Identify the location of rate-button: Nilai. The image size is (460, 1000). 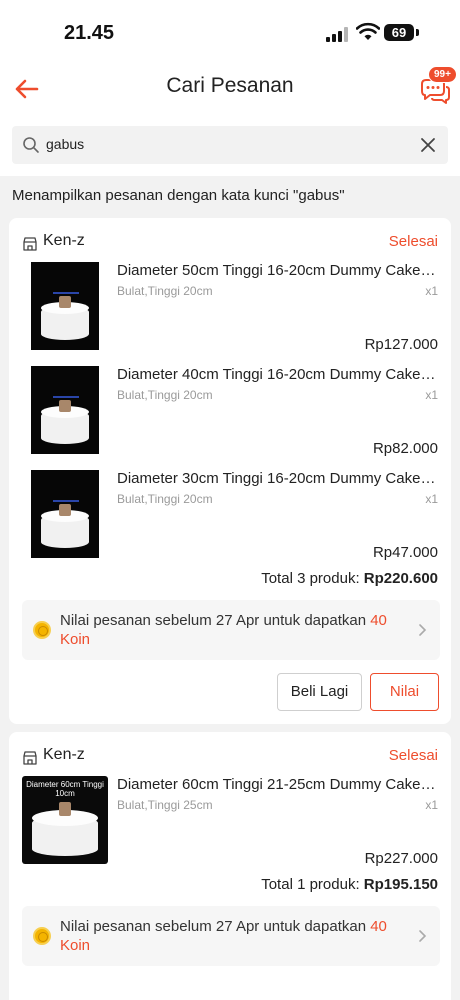
(404, 692).